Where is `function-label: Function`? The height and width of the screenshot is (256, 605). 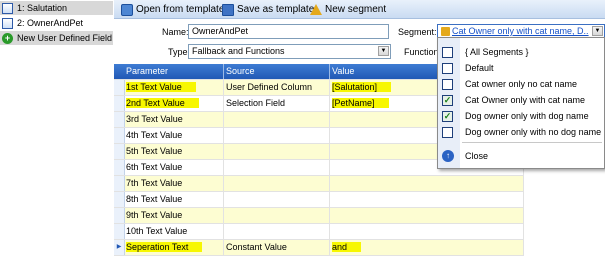
function-label: Function is located at coordinates (421, 52).